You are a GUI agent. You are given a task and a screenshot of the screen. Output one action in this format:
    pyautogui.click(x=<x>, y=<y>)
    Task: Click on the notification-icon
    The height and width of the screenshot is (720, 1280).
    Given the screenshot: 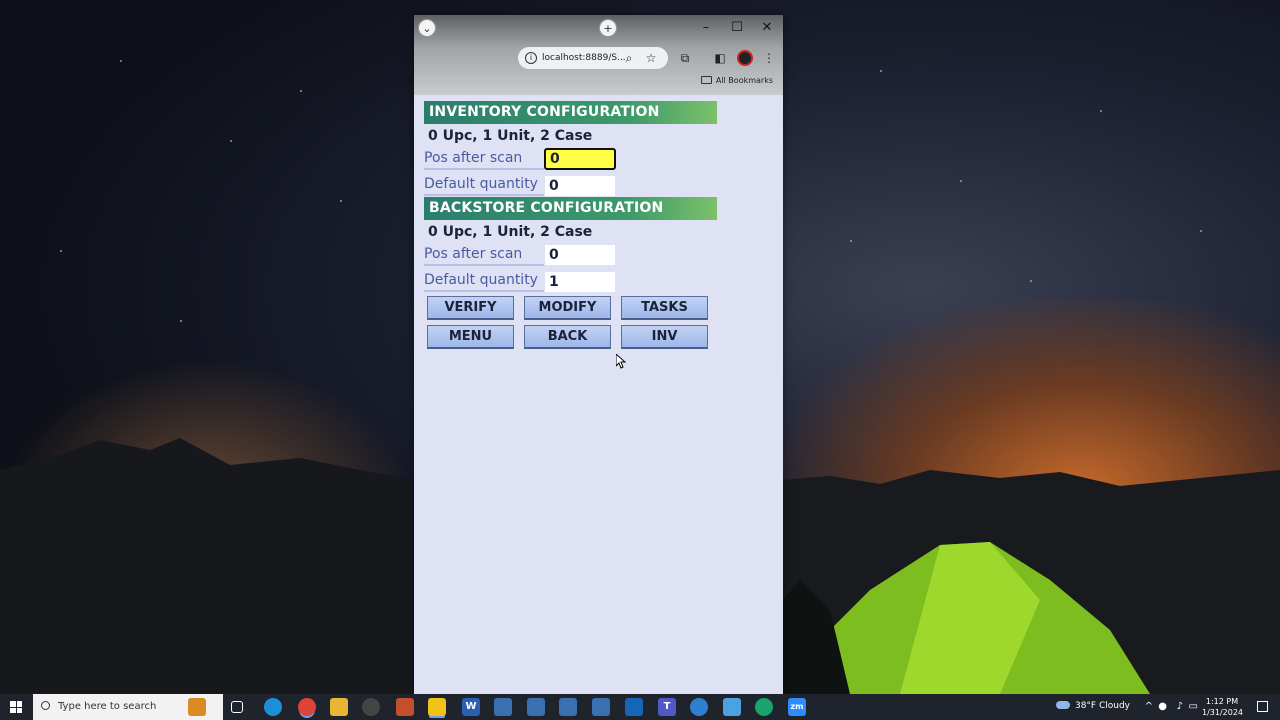 What is the action you would take?
    pyautogui.click(x=1262, y=706)
    